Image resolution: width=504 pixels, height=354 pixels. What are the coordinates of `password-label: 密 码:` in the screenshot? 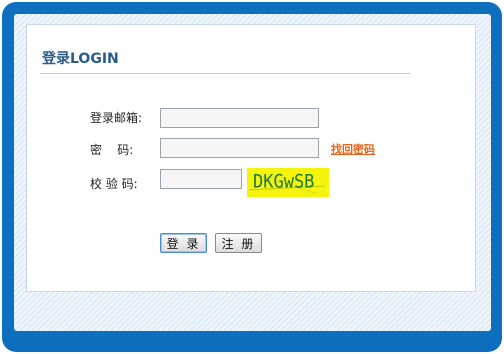 It's located at (112, 150).